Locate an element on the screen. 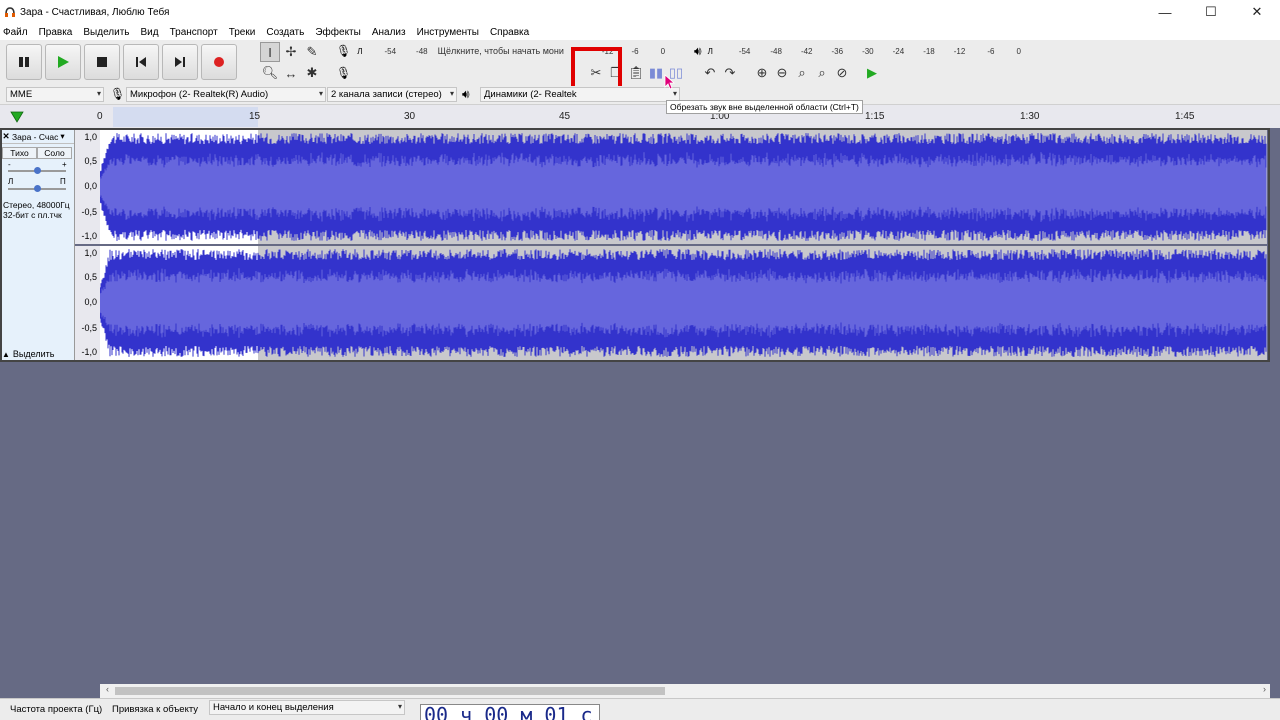 This screenshot has width=1280, height=720. skip-end-icon is located at coordinates (180, 62).